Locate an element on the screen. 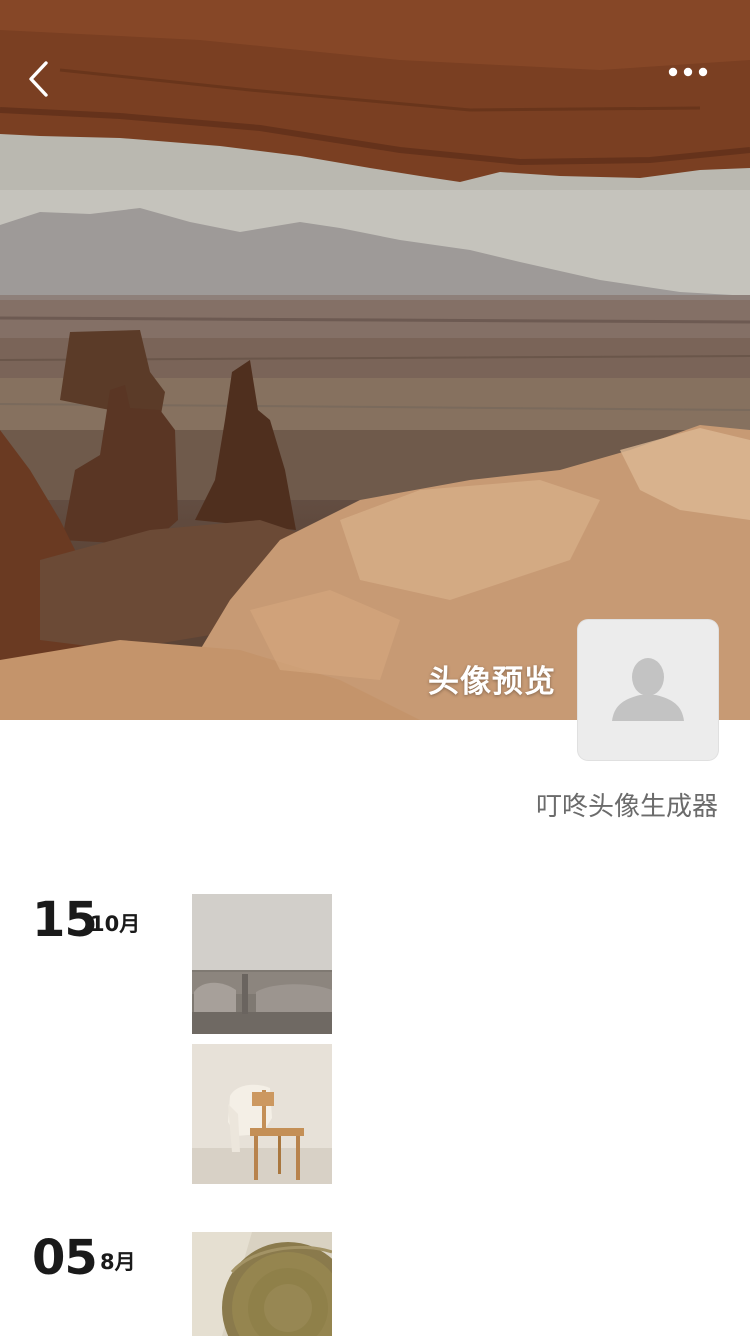  entry-month: 10月 is located at coordinates (115, 924).